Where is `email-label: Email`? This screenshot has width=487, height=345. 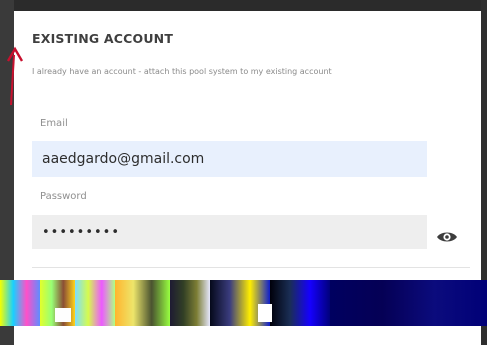
email-label: Email is located at coordinates (54, 123).